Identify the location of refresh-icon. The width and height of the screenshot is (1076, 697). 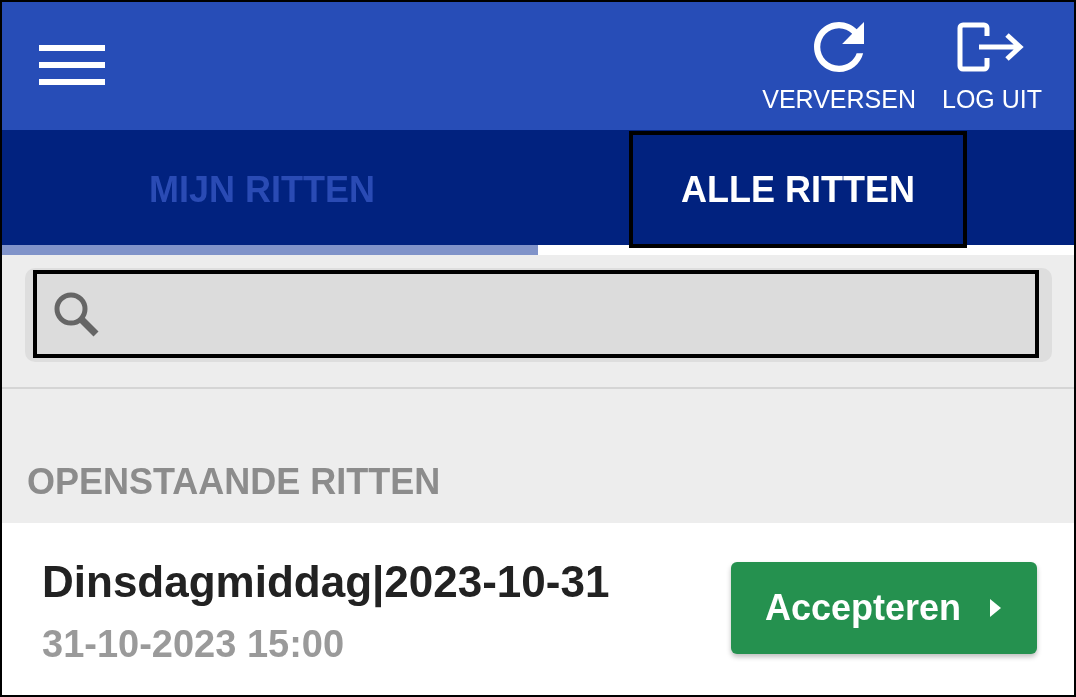
(839, 47).